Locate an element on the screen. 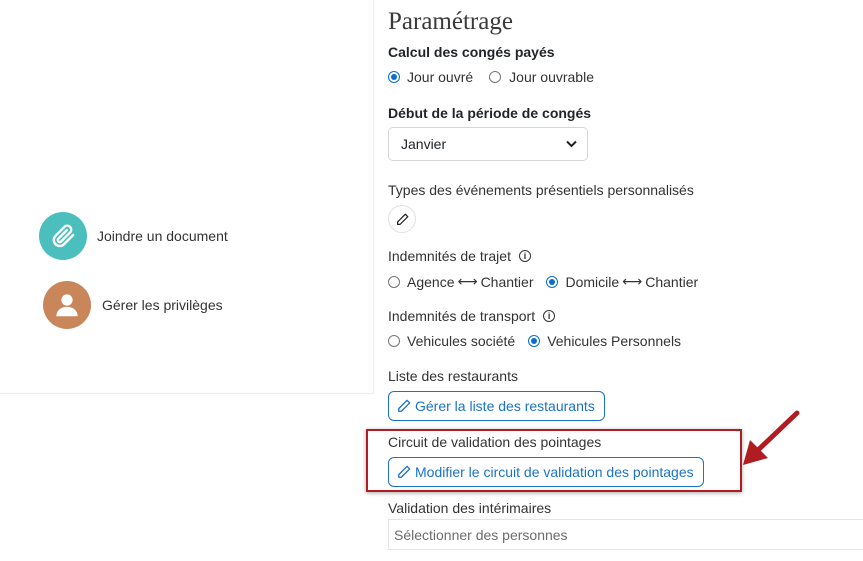 The height and width of the screenshot is (561, 863). chantier-label: Chantier is located at coordinates (507, 281).